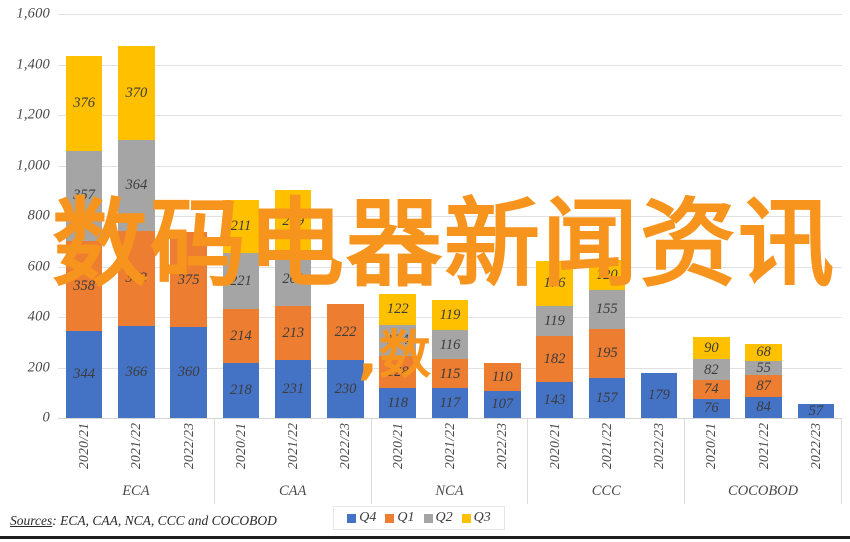 The image size is (850, 542). Describe the element at coordinates (711, 370) in the screenshot. I see `bar-segment-q2: 82` at that location.